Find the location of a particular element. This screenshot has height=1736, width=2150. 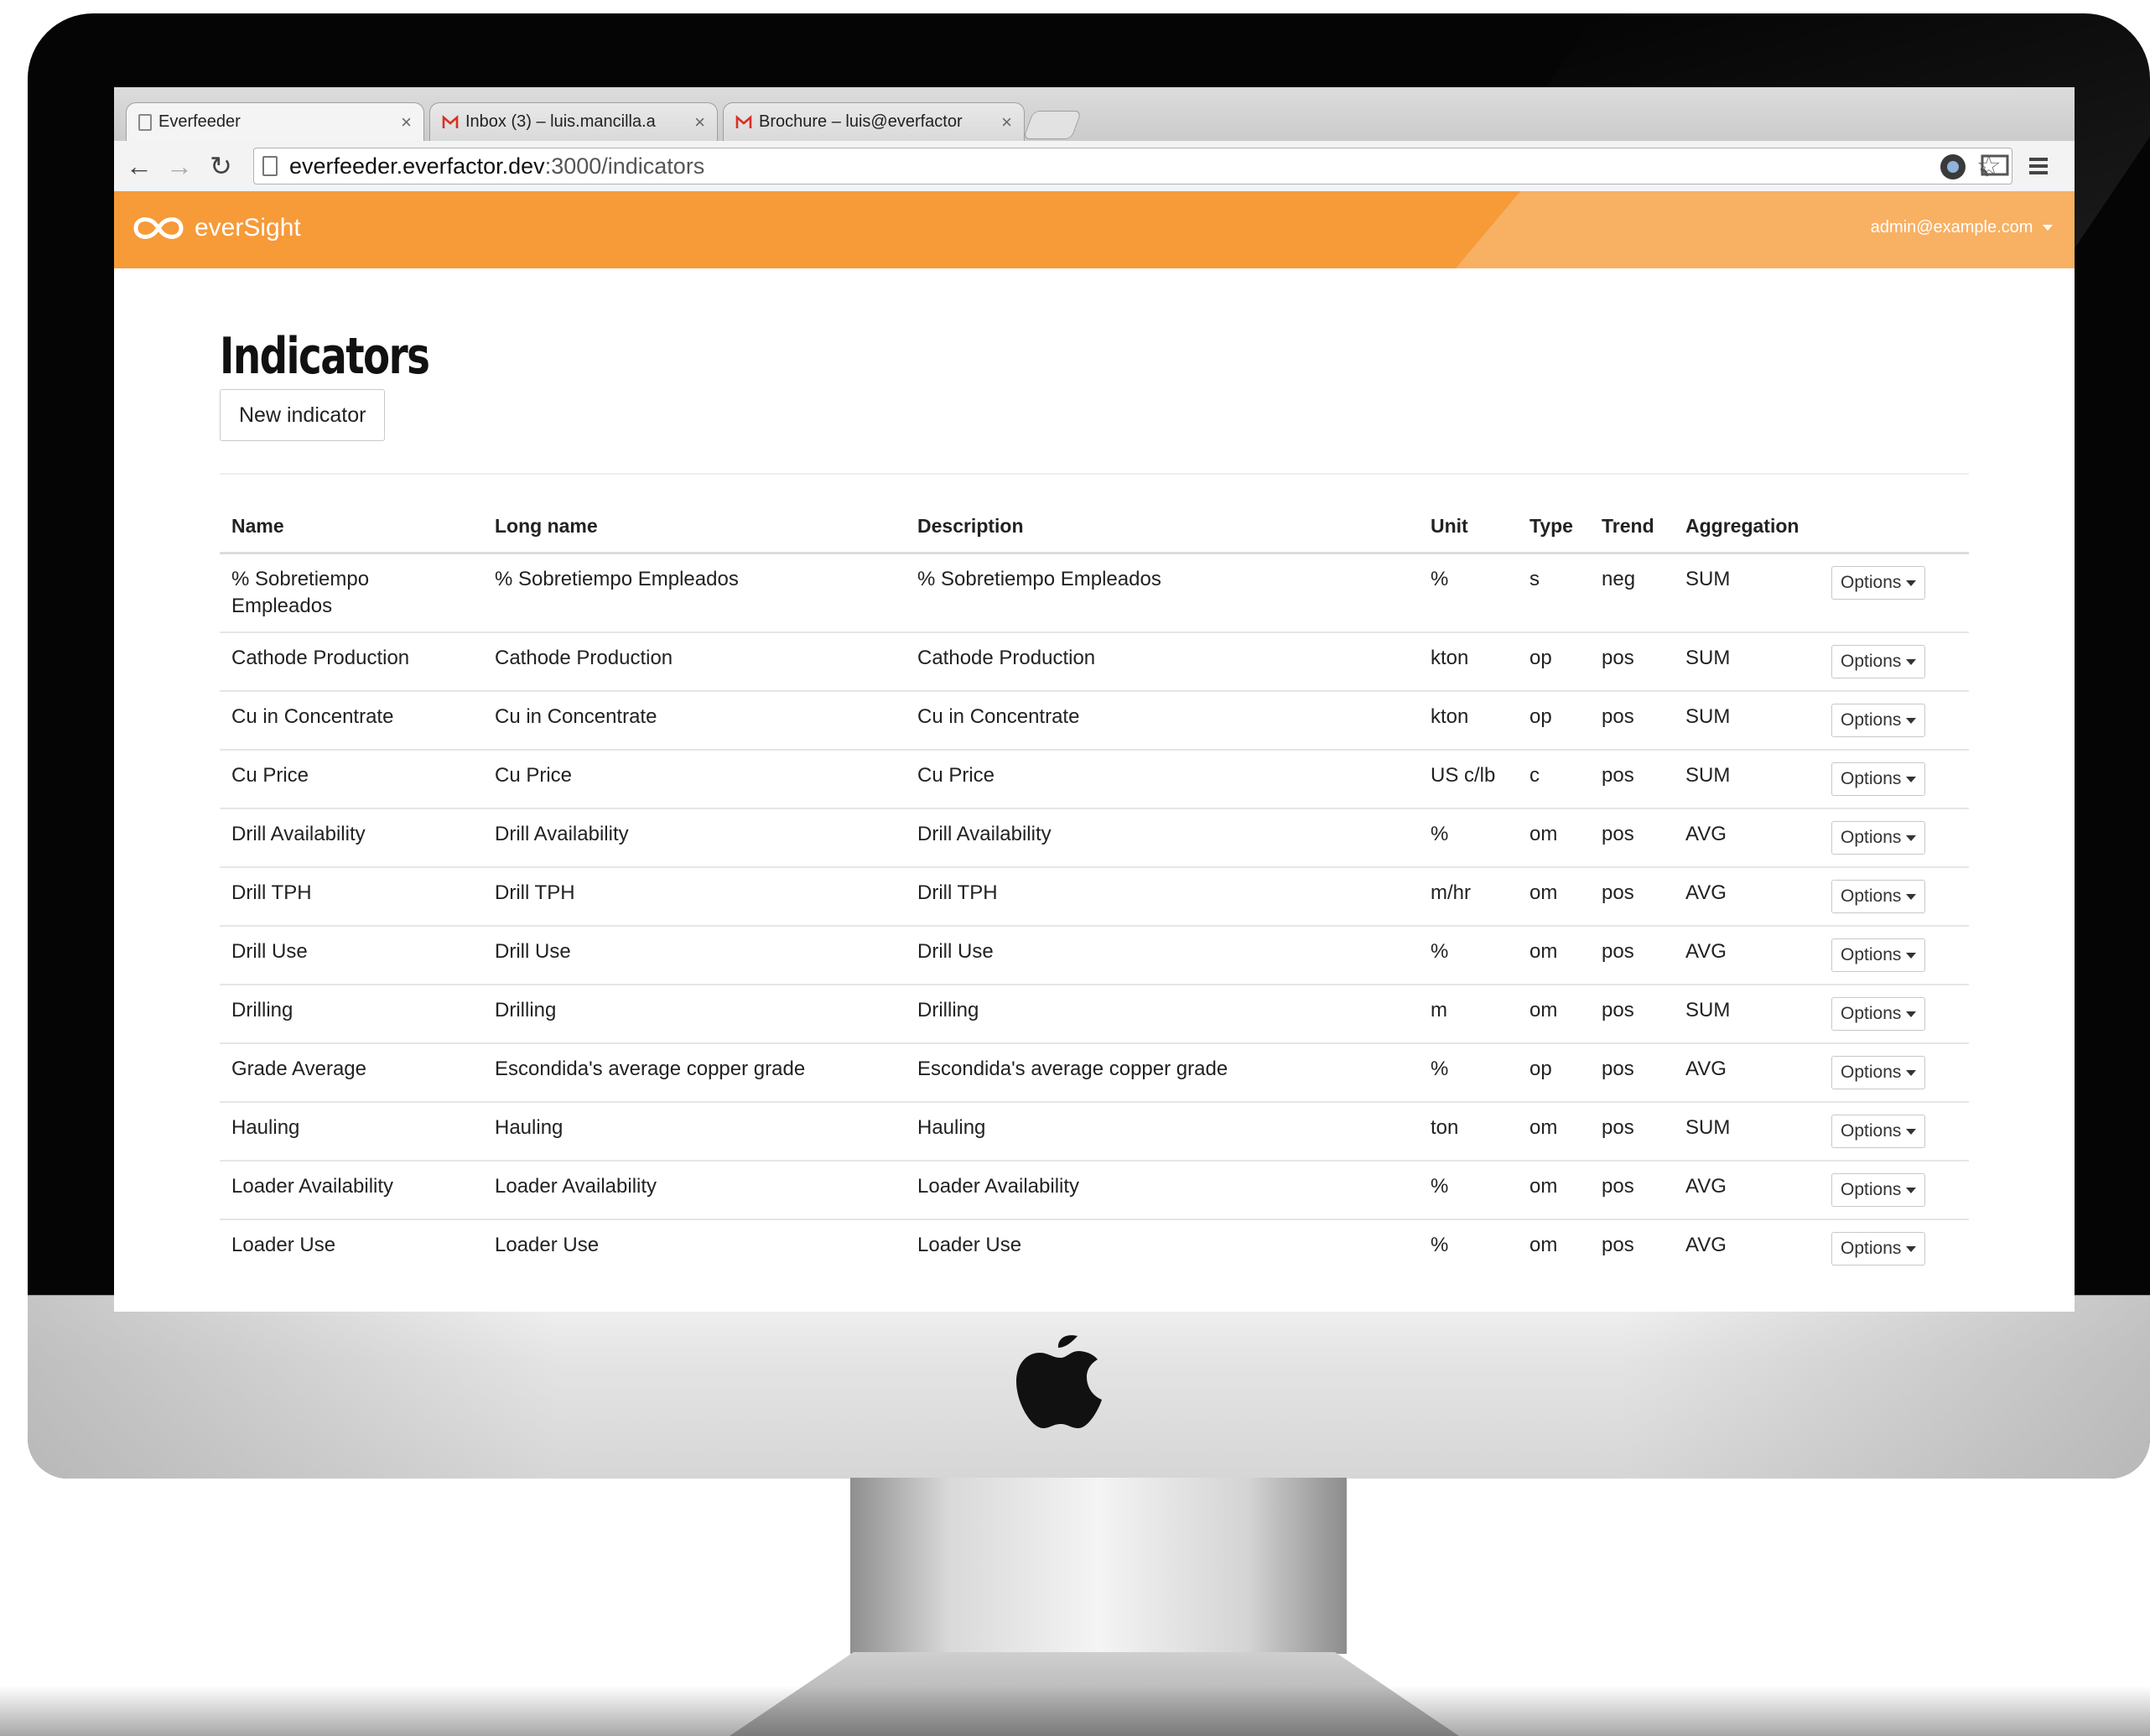

column-header-type: Type is located at coordinates (1554, 527).